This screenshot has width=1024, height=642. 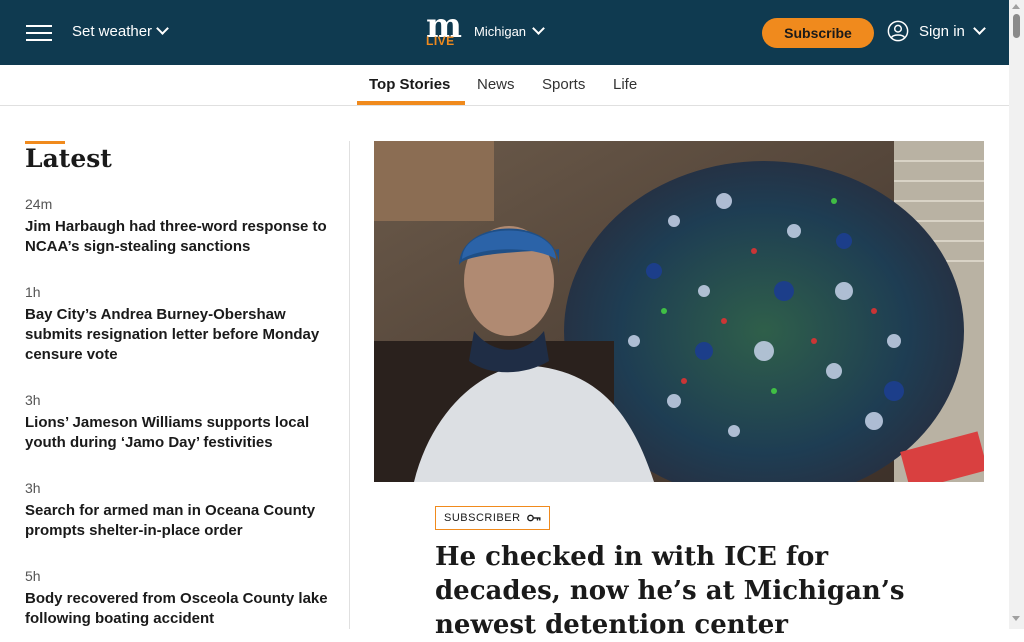 I want to click on mlive-logo: m LIVE, so click(x=444, y=29).